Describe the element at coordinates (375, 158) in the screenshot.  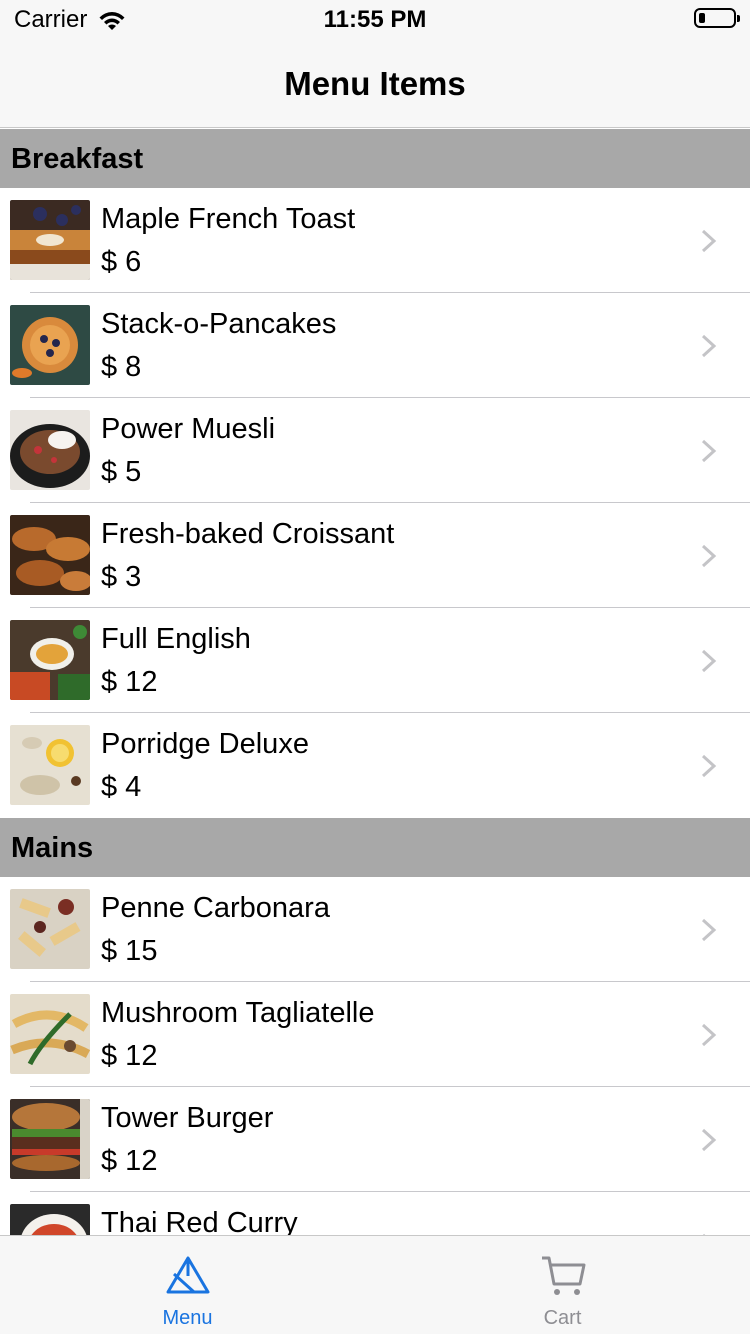
I see `section-header-breakfast: Breakfast` at that location.